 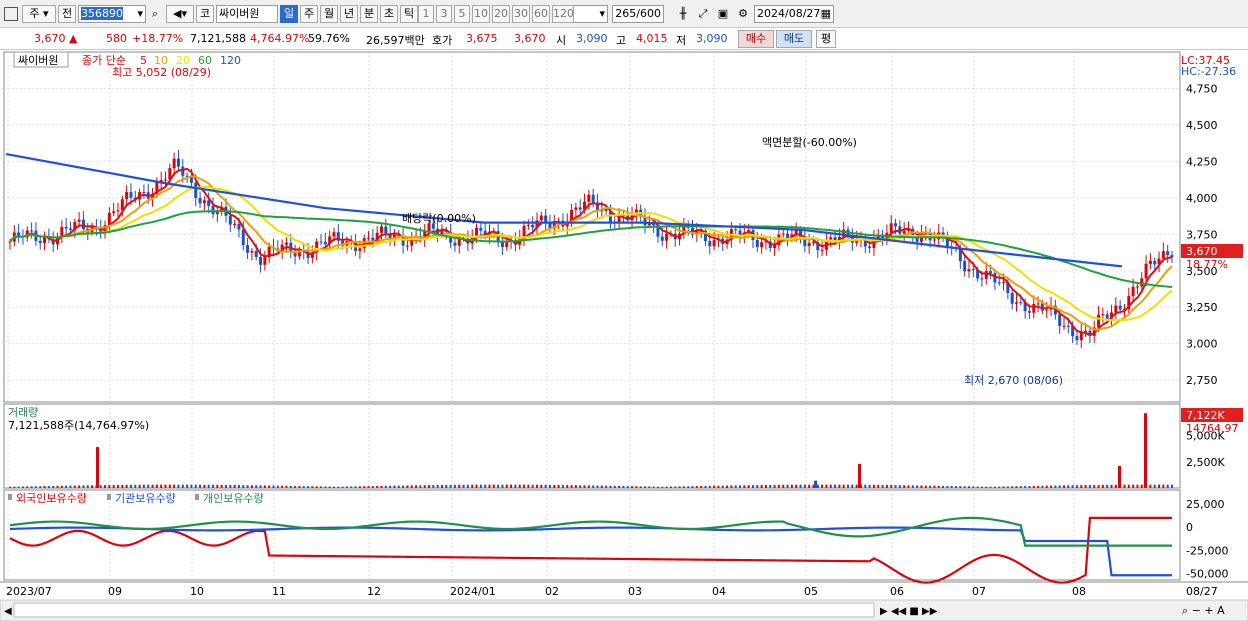 What do you see at coordinates (743, 14) in the screenshot?
I see `gear-icon: ⚙` at bounding box center [743, 14].